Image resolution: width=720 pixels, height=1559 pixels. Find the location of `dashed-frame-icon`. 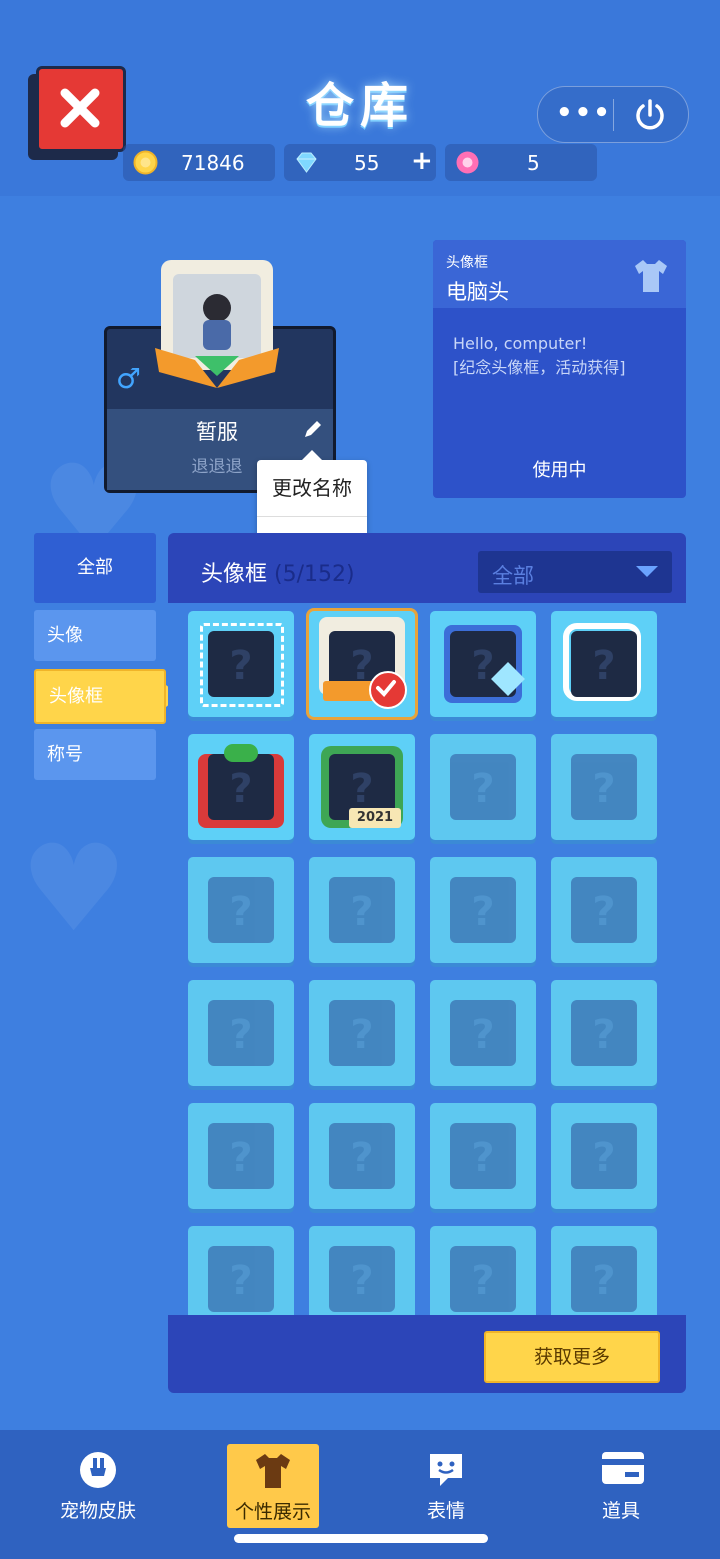

dashed-frame-icon is located at coordinates (242, 665).